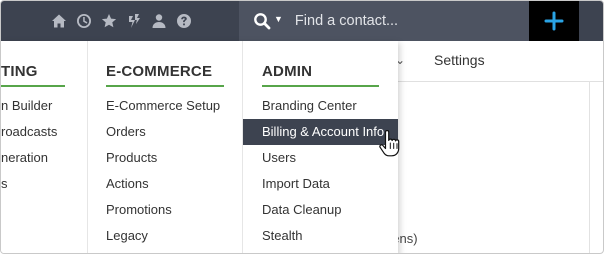  Describe the element at coordinates (320, 132) in the screenshot. I see `menu-item-billing-account-info: Billing & Account Info` at that location.